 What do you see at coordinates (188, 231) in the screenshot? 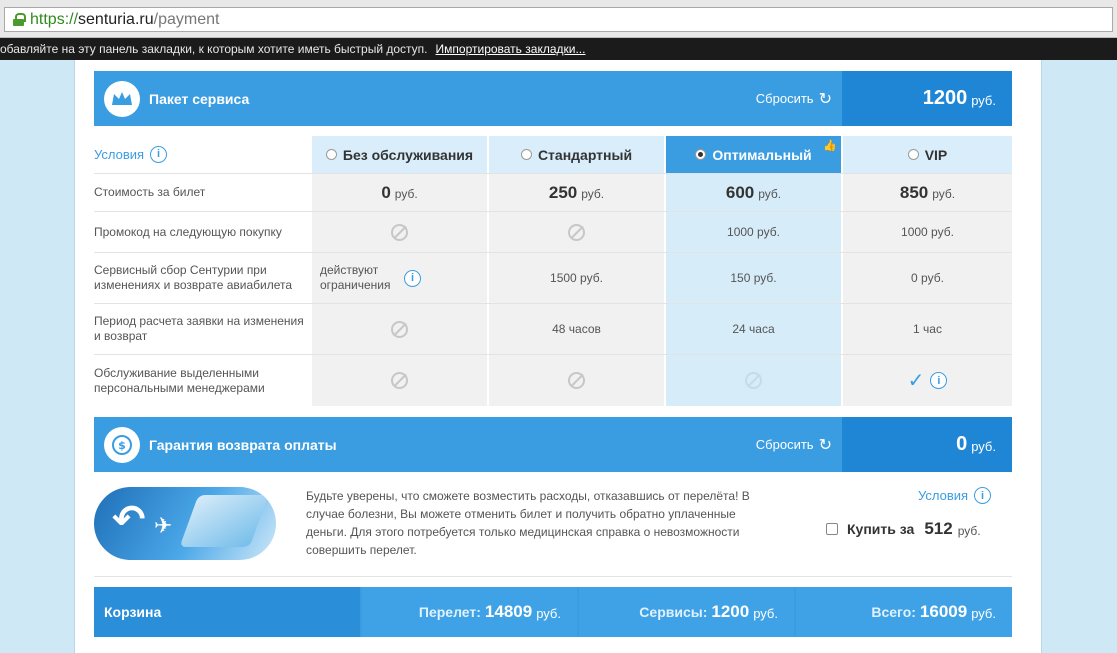
I see `promo-label: Промокод на следующую покупку` at bounding box center [188, 231].